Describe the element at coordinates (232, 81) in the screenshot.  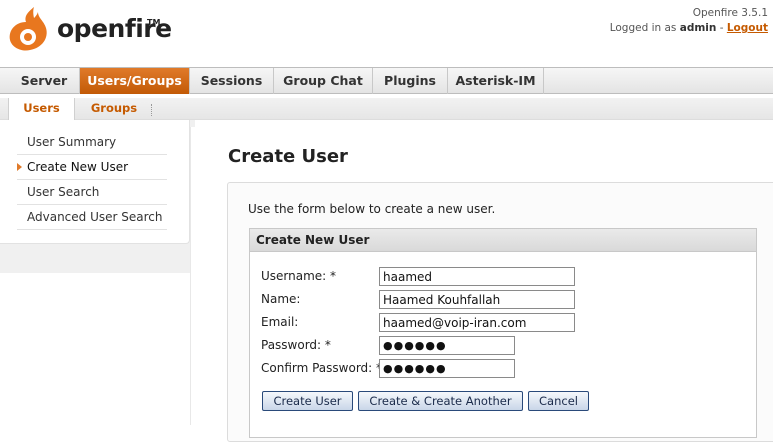
I see `tab-sessions: Sessions` at that location.